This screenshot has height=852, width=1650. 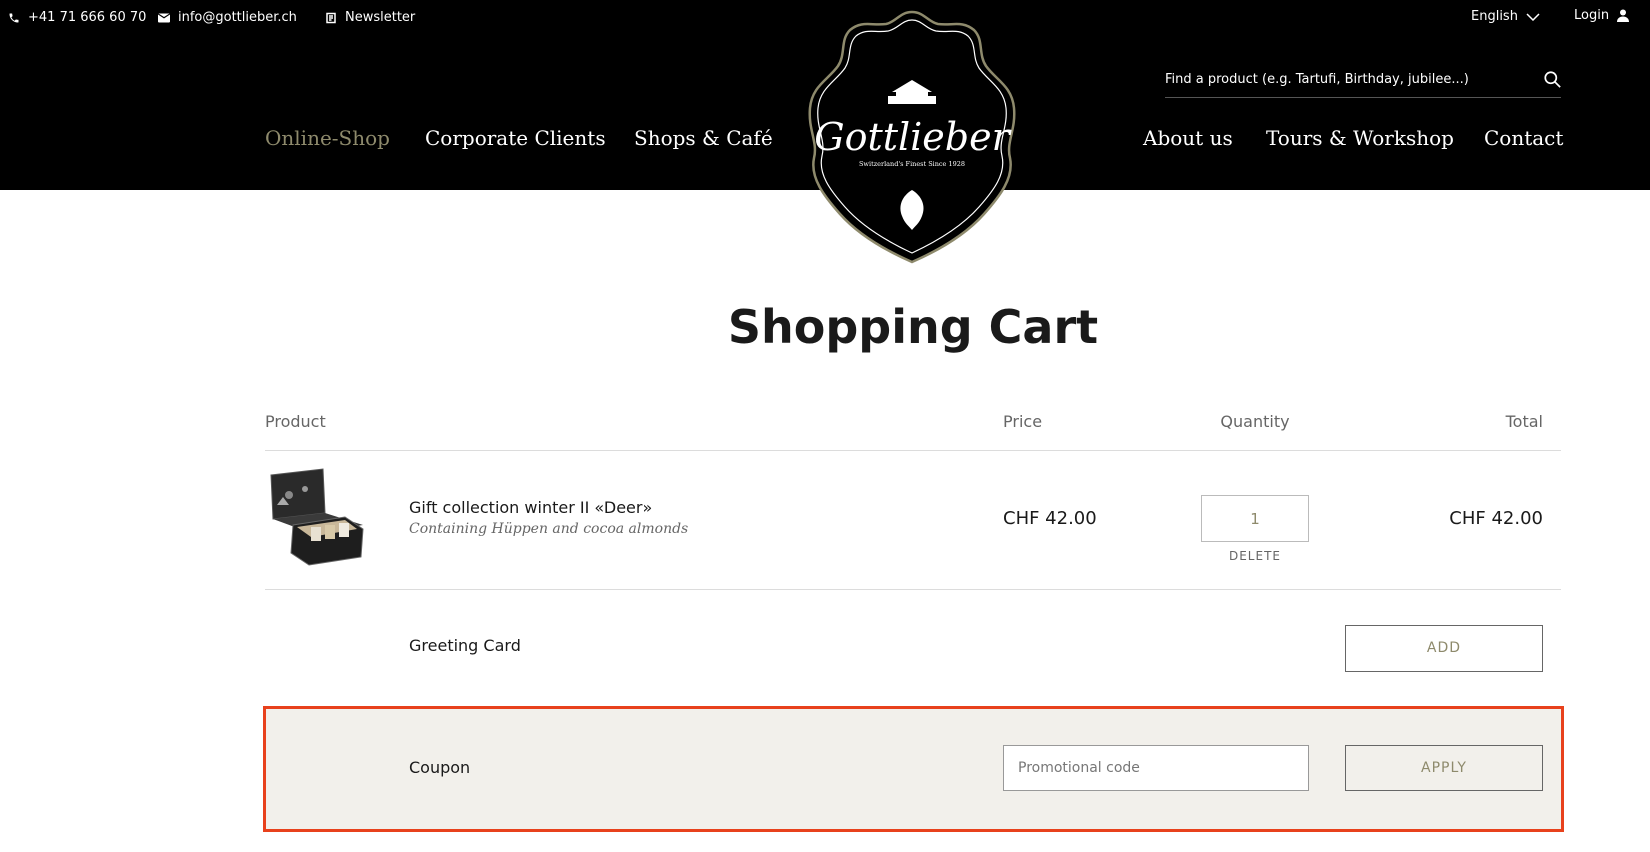 What do you see at coordinates (1494, 16) in the screenshot?
I see `language-label: English` at bounding box center [1494, 16].